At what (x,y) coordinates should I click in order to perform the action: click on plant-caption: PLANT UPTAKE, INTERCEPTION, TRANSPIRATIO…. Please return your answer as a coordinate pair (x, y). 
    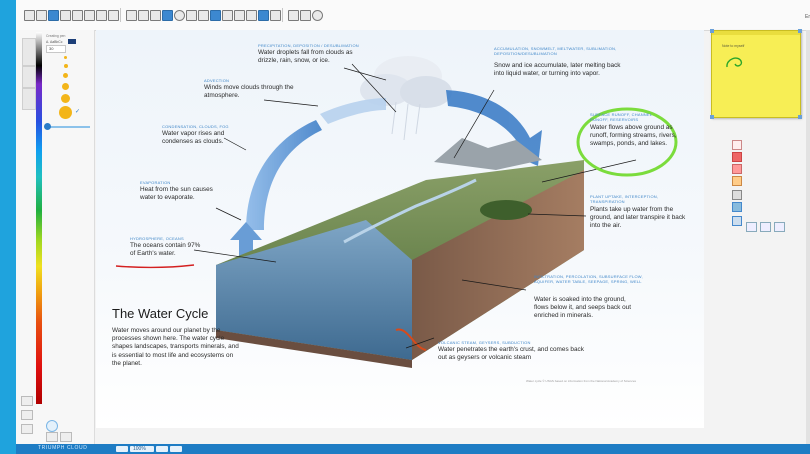
    Looking at the image, I should click on (624, 199).